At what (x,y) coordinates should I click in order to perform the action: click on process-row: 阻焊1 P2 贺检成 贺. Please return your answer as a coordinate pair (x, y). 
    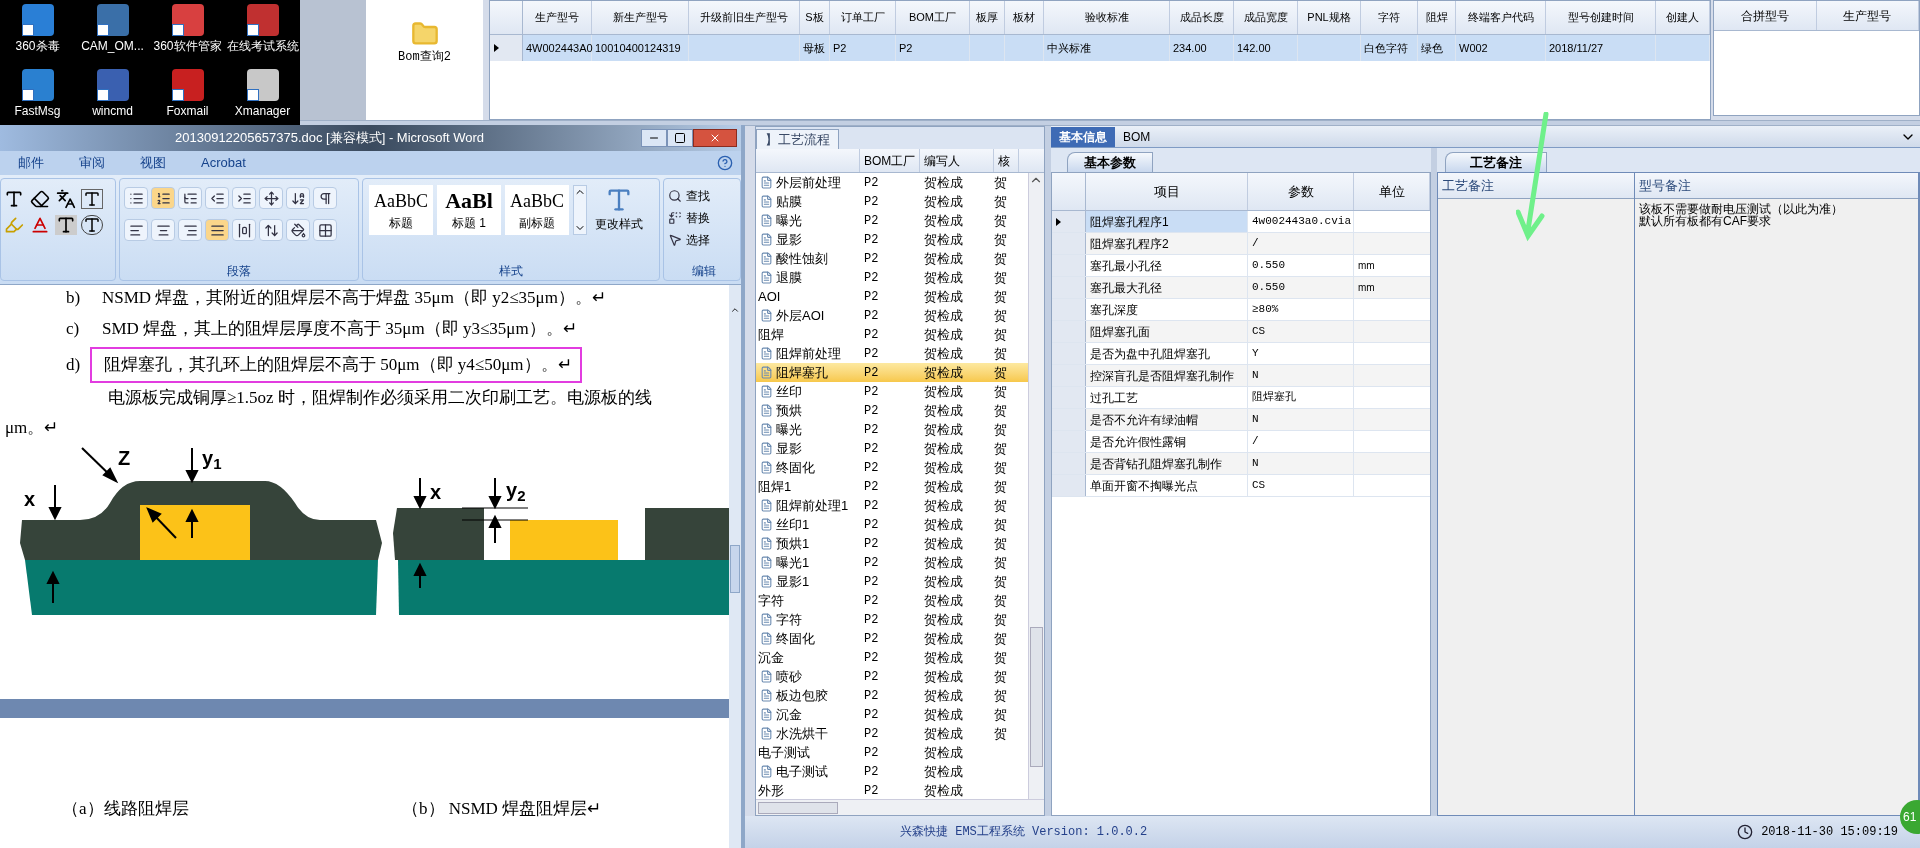
    Looking at the image, I should click on (892, 486).